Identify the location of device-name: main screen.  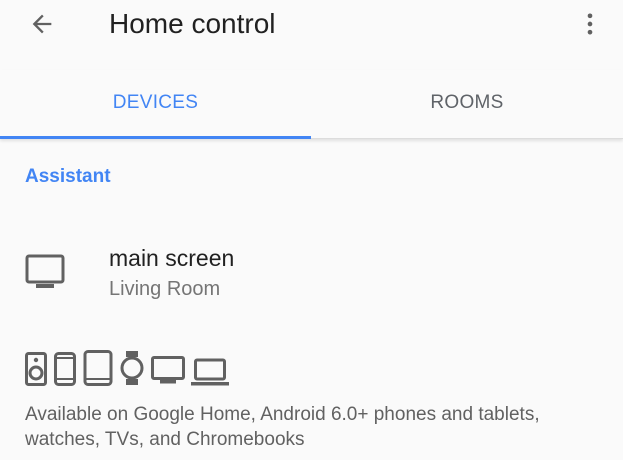
(172, 258).